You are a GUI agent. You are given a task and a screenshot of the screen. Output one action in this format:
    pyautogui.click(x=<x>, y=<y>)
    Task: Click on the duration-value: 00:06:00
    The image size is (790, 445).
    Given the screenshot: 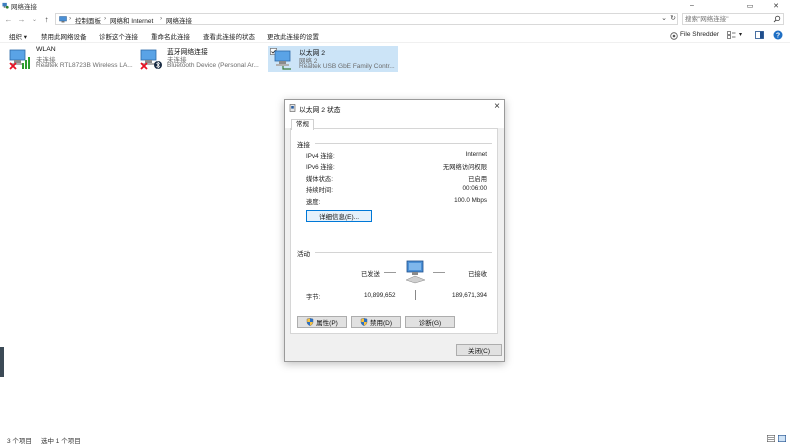 What is the action you would take?
    pyautogui.click(x=474, y=188)
    